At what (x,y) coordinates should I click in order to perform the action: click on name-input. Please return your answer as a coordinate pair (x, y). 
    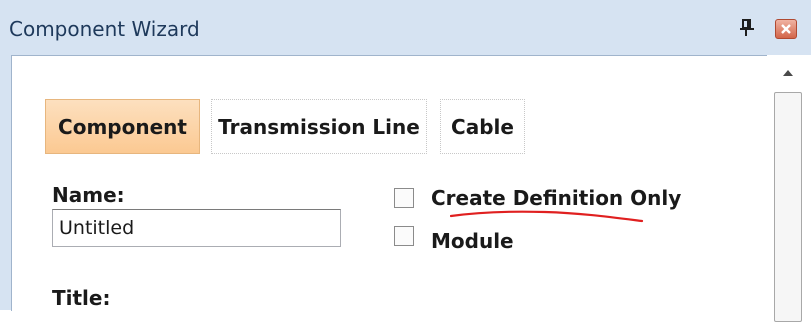
    Looking at the image, I should click on (196, 228).